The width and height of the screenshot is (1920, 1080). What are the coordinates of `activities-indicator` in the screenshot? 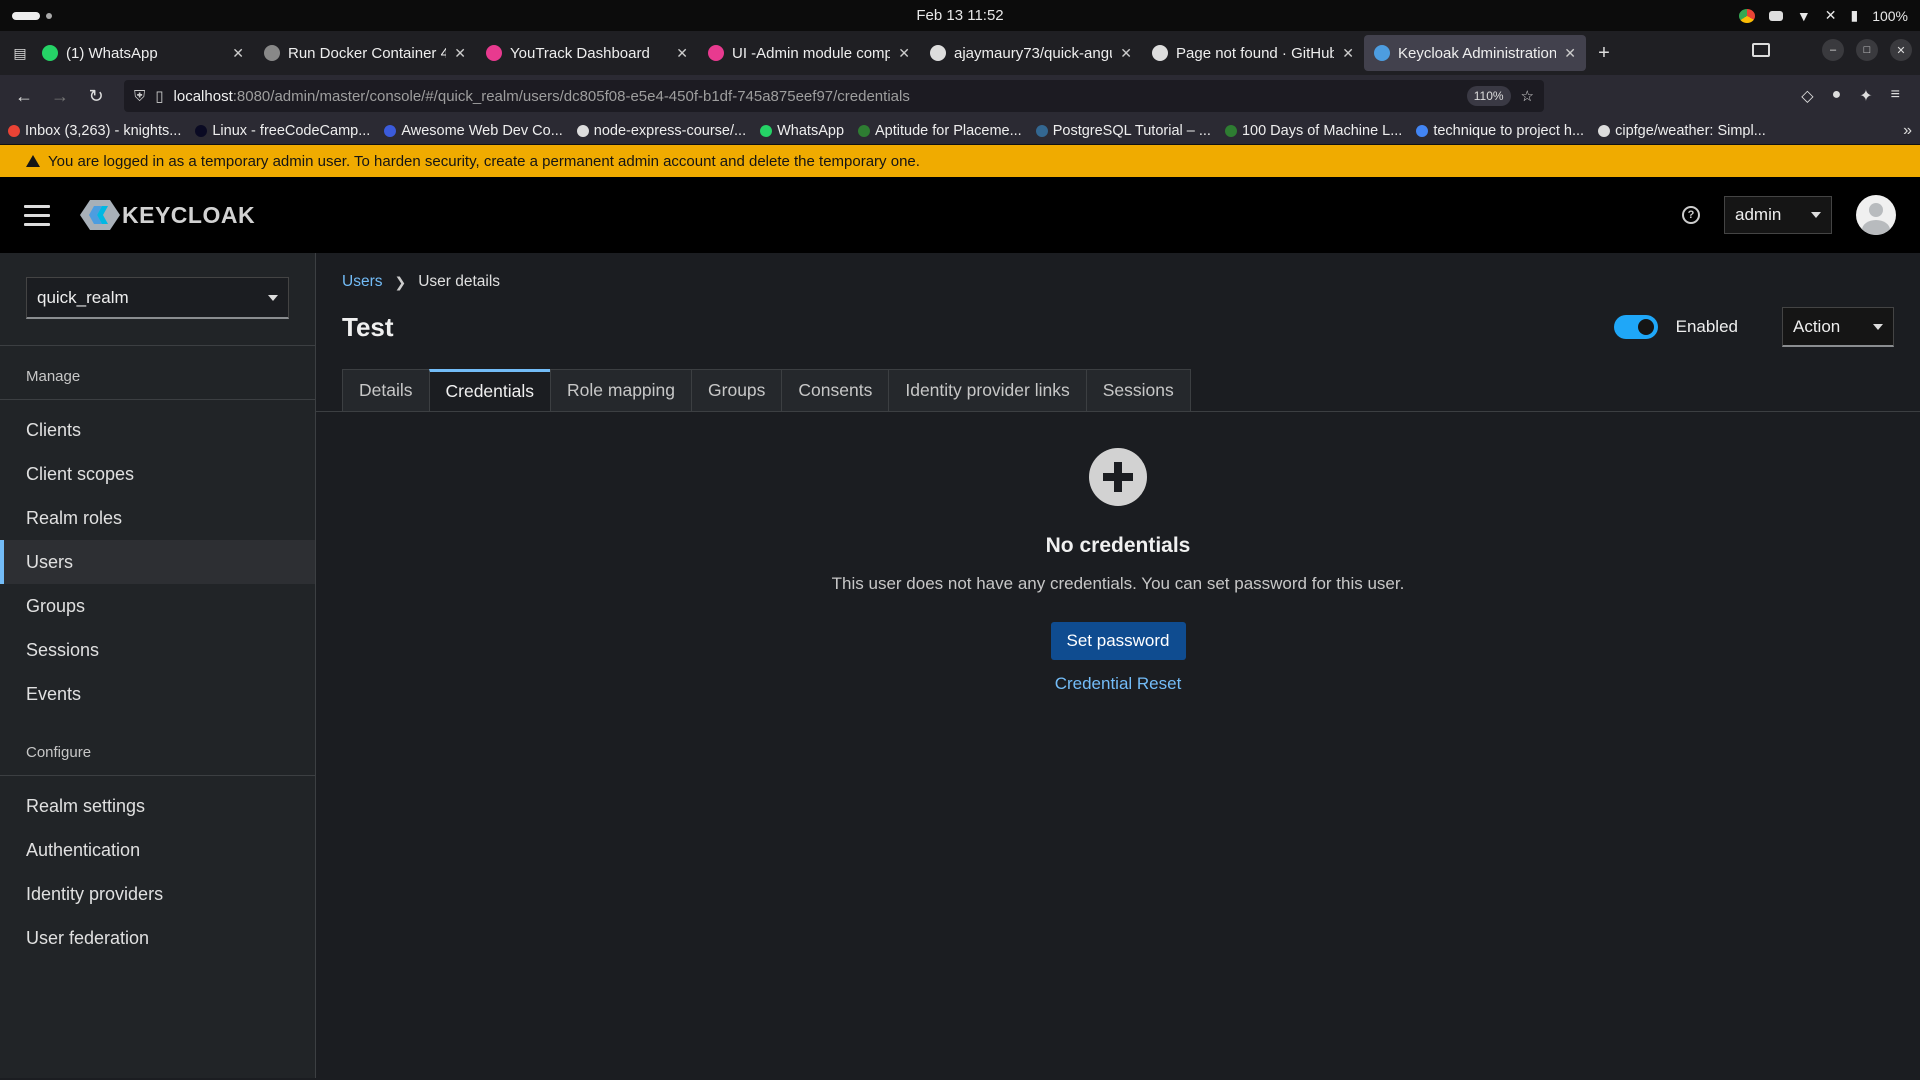 It's located at (32, 15).